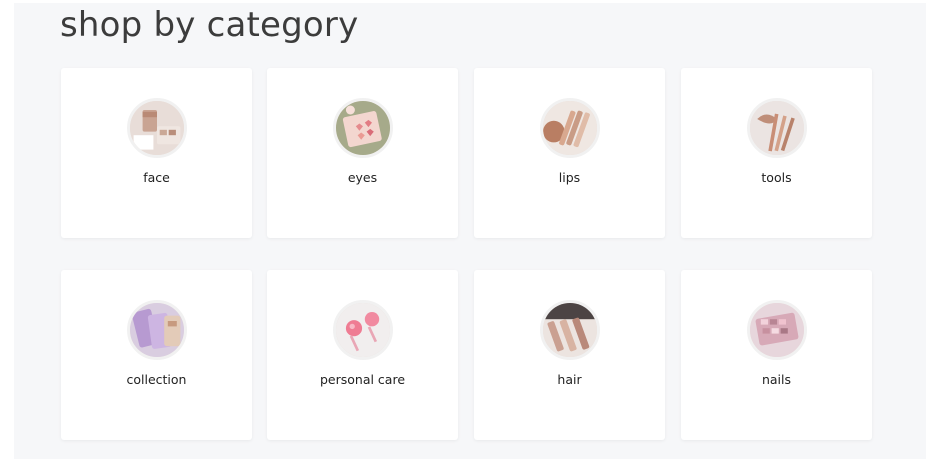  Describe the element at coordinates (569, 379) in the screenshot. I see `category-label: hair` at that location.